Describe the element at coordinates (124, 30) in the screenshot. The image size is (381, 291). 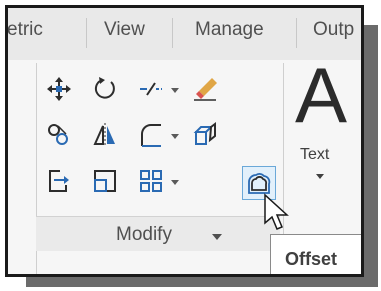
I see `tab-view: View` at that location.